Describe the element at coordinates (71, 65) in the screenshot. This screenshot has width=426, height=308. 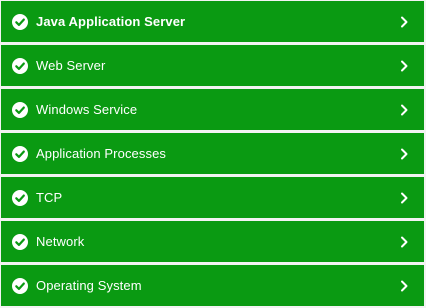
I see `list-item-label: Web Server` at that location.